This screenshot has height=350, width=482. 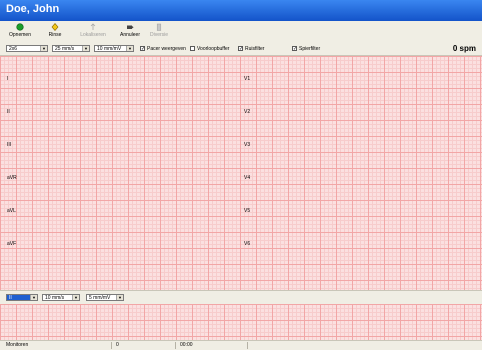 I want to click on lead-label-aVF: aVF, so click(x=12, y=244).